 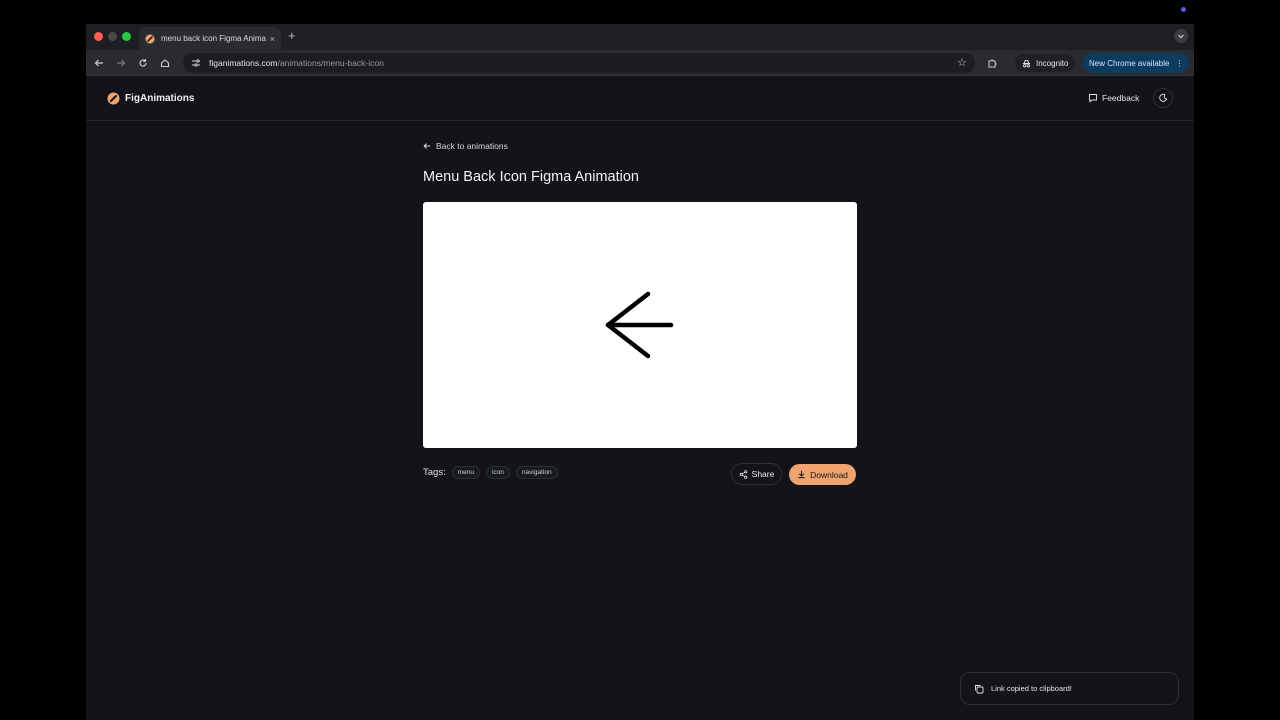 I want to click on site-header: FigAnimations Feedback, so click(x=640, y=99).